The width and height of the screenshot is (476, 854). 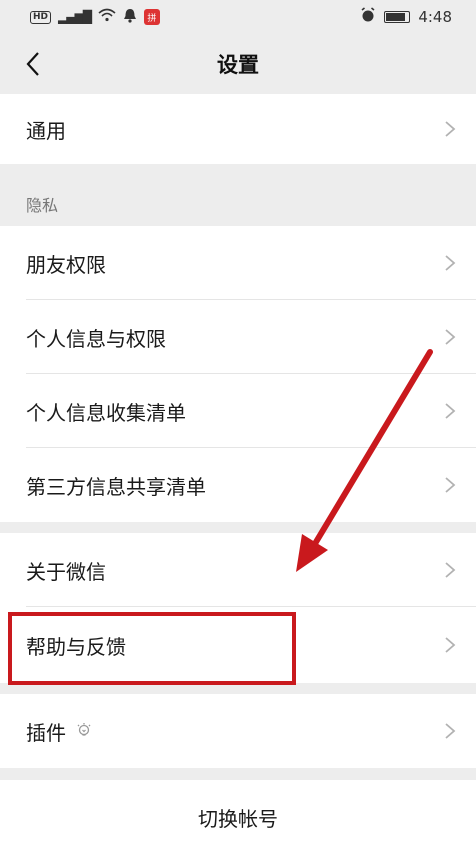 What do you see at coordinates (151, 17) in the screenshot?
I see `app-notification-icon: 拼` at bounding box center [151, 17].